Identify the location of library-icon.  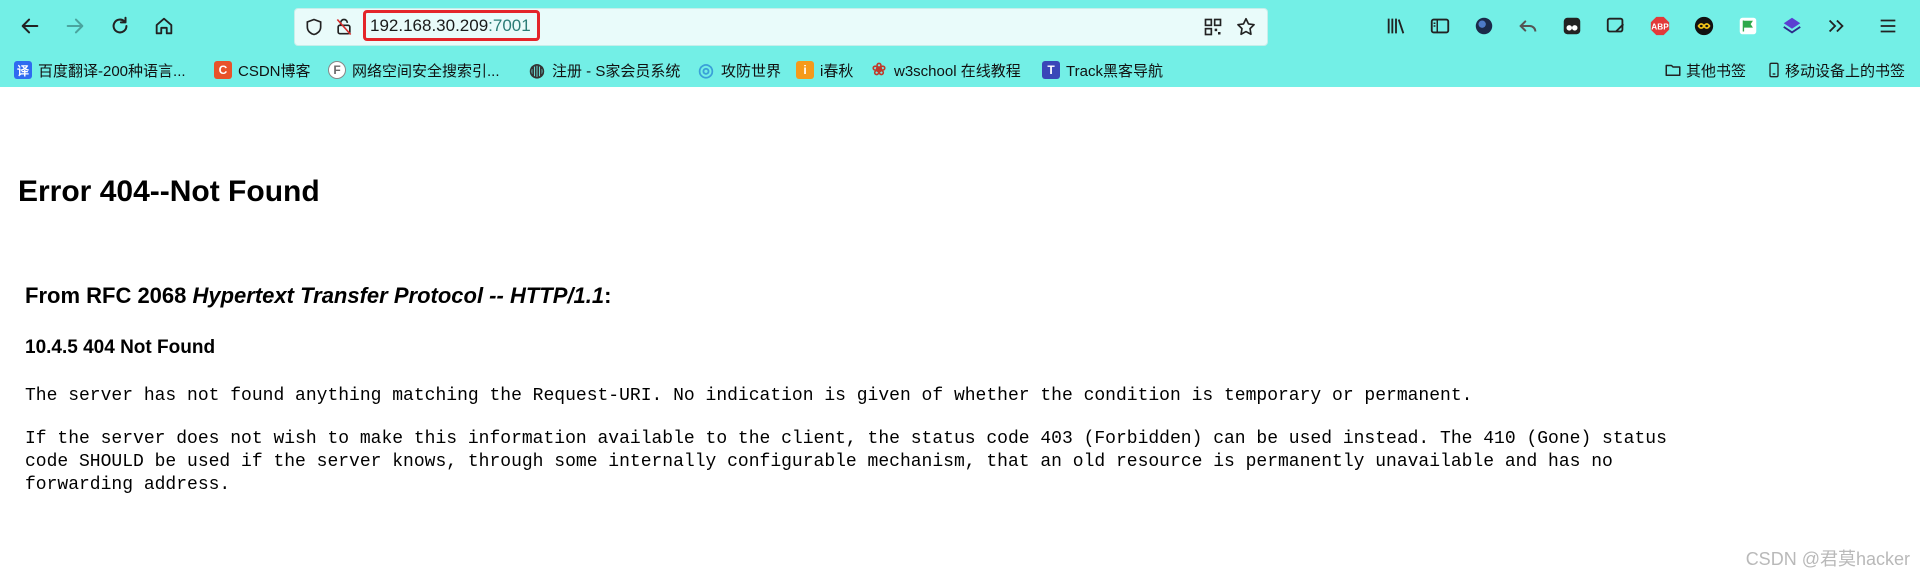
(1396, 26).